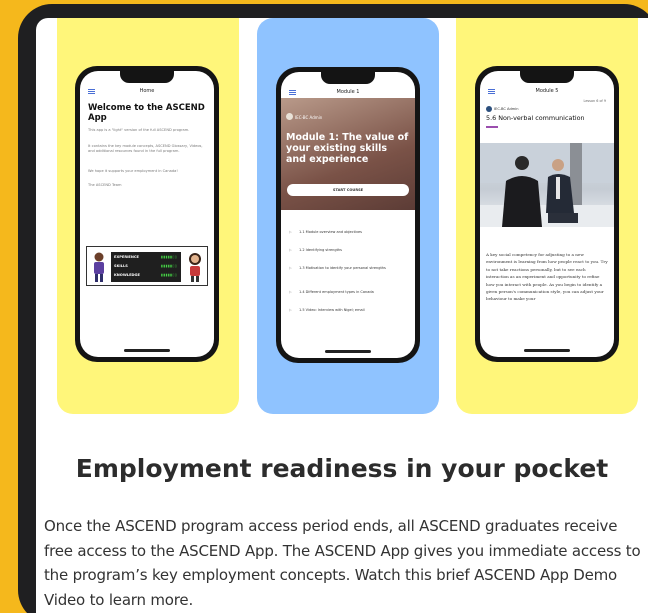 The height and width of the screenshot is (613, 648). What do you see at coordinates (127, 275) in the screenshot?
I see `scoreboard-label: KNOWLEDGE` at bounding box center [127, 275].